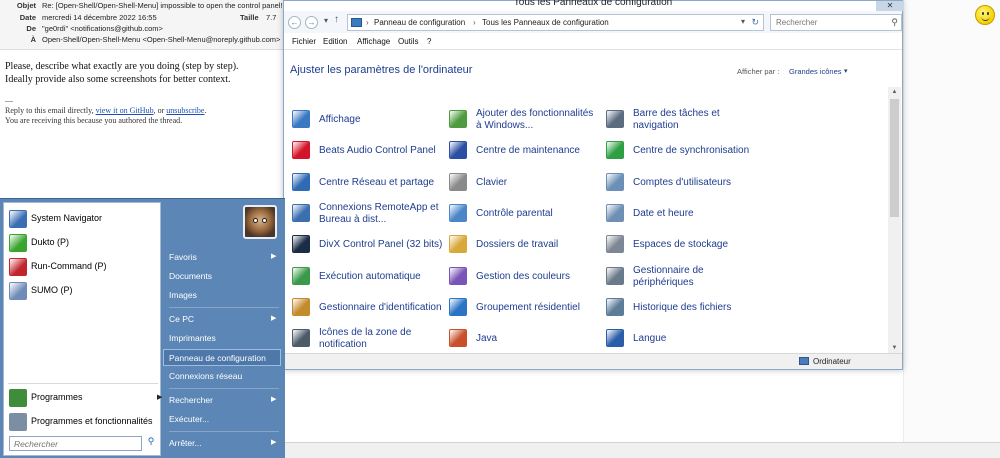 This screenshot has height=458, width=1000. What do you see at coordinates (205, 110) in the screenshot?
I see `reply-end-text: .` at bounding box center [205, 110].